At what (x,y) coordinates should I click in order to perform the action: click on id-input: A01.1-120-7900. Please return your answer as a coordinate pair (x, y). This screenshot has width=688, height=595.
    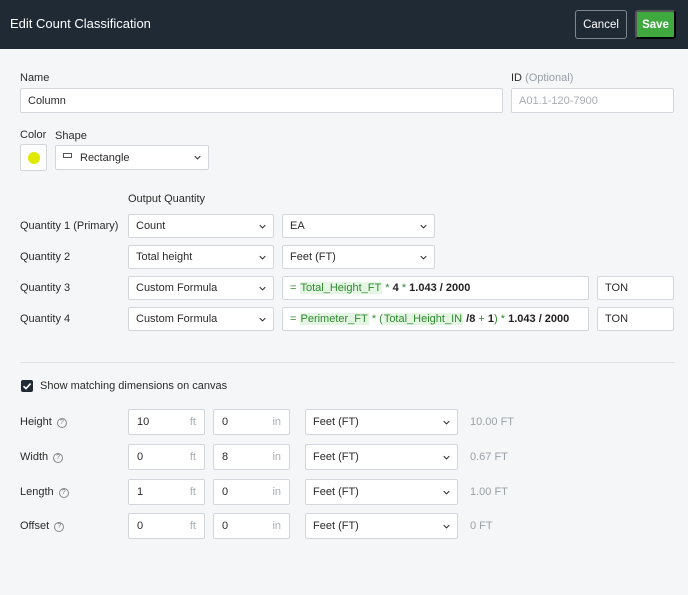
    Looking at the image, I should click on (592, 100).